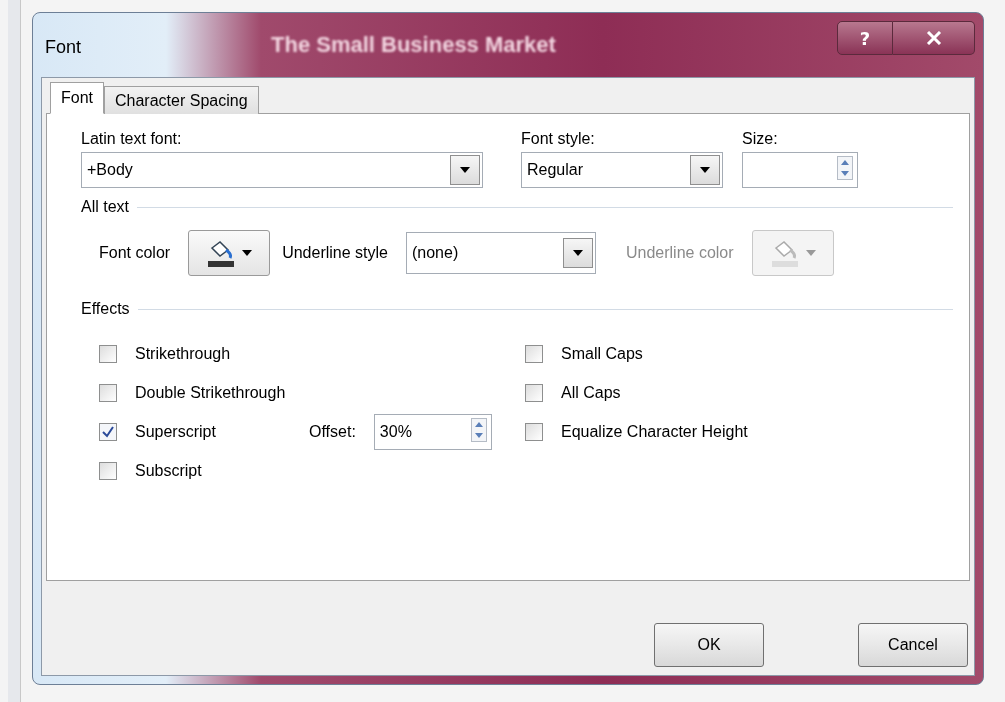 This screenshot has width=1005, height=702. I want to click on checkbox-label: Subscript, so click(168, 470).